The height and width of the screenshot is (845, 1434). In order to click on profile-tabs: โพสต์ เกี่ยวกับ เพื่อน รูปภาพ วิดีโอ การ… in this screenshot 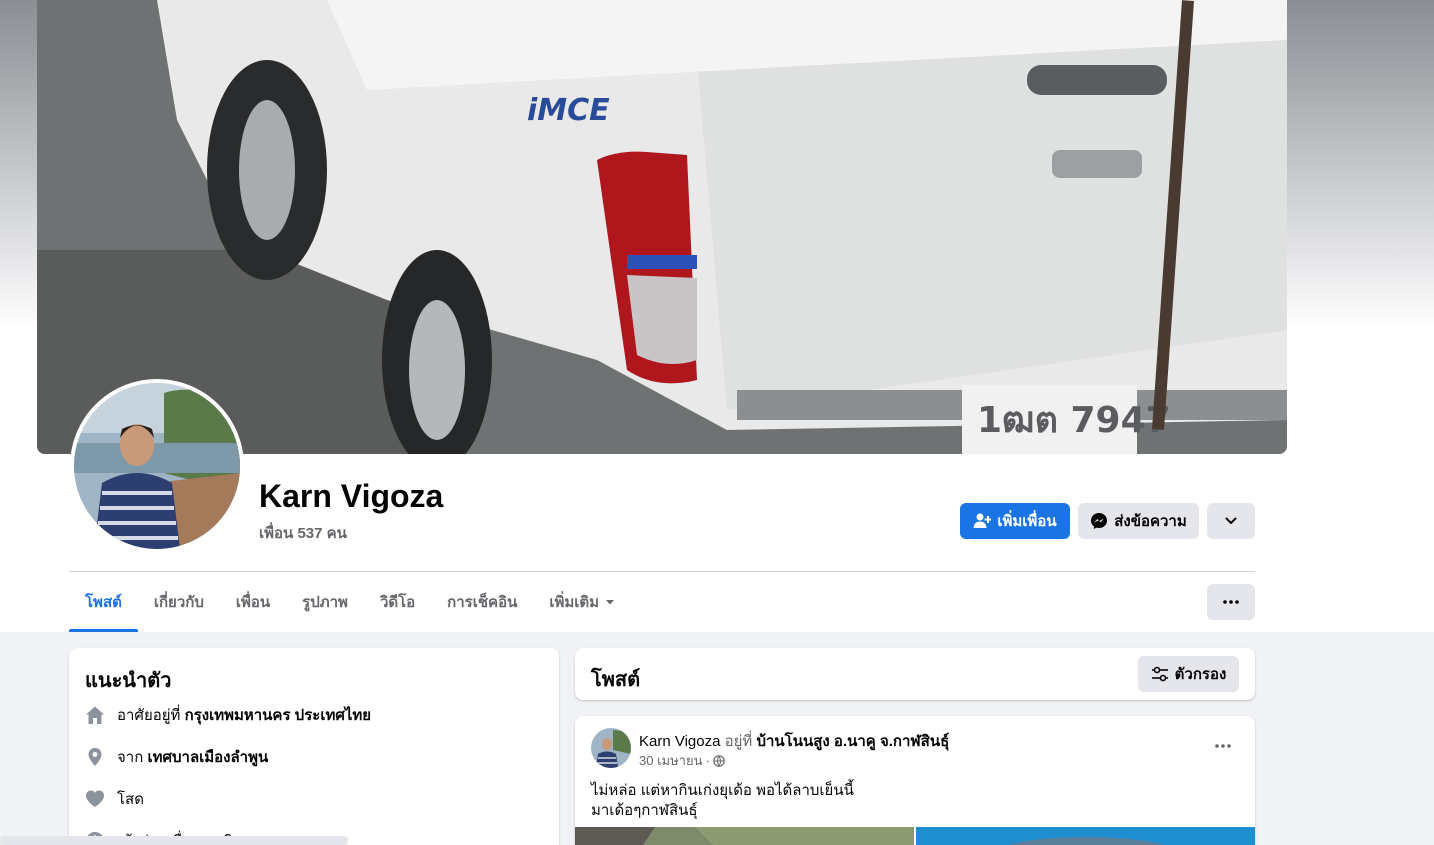, I will do `click(350, 602)`.